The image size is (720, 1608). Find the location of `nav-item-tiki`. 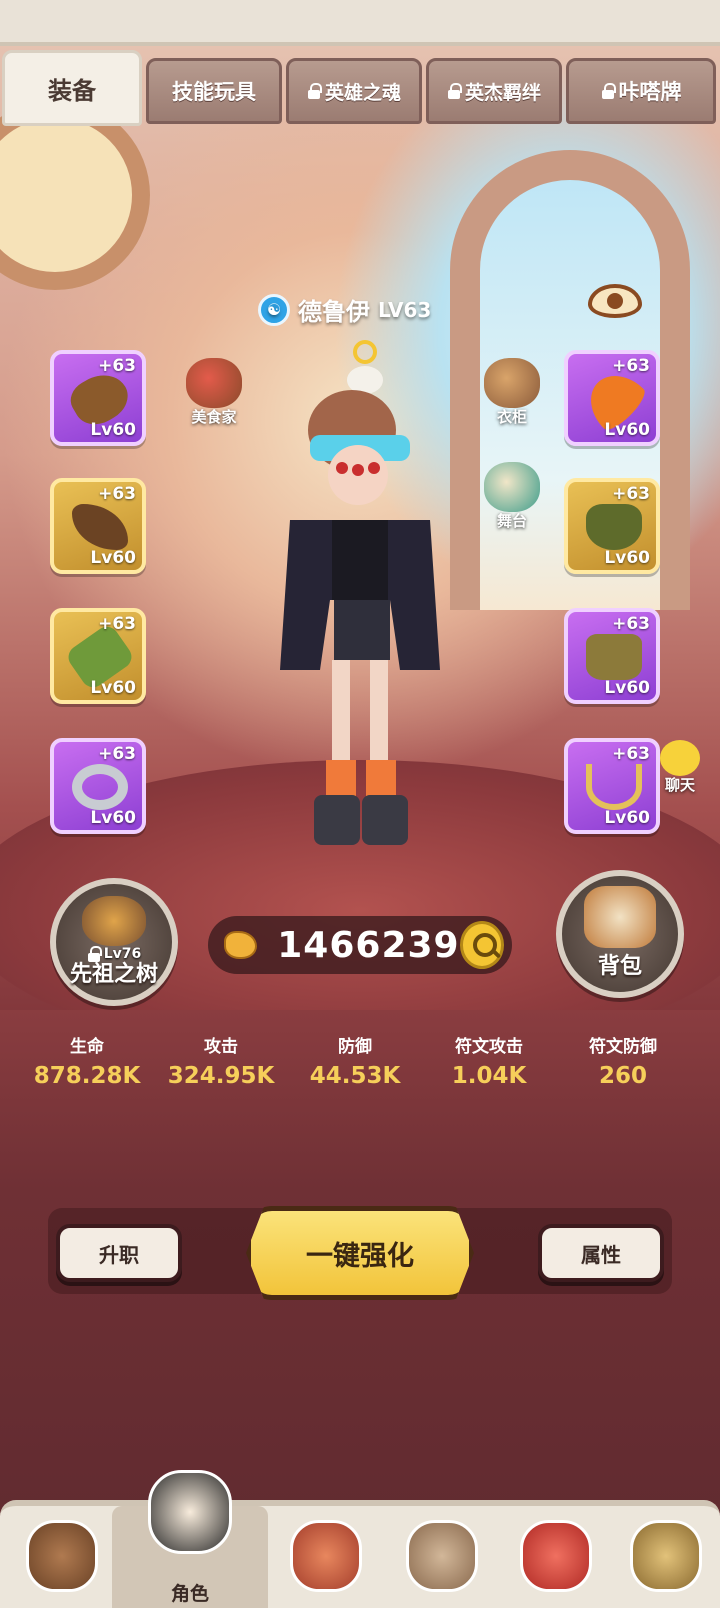

nav-item-tiki is located at coordinates (325, 1557).